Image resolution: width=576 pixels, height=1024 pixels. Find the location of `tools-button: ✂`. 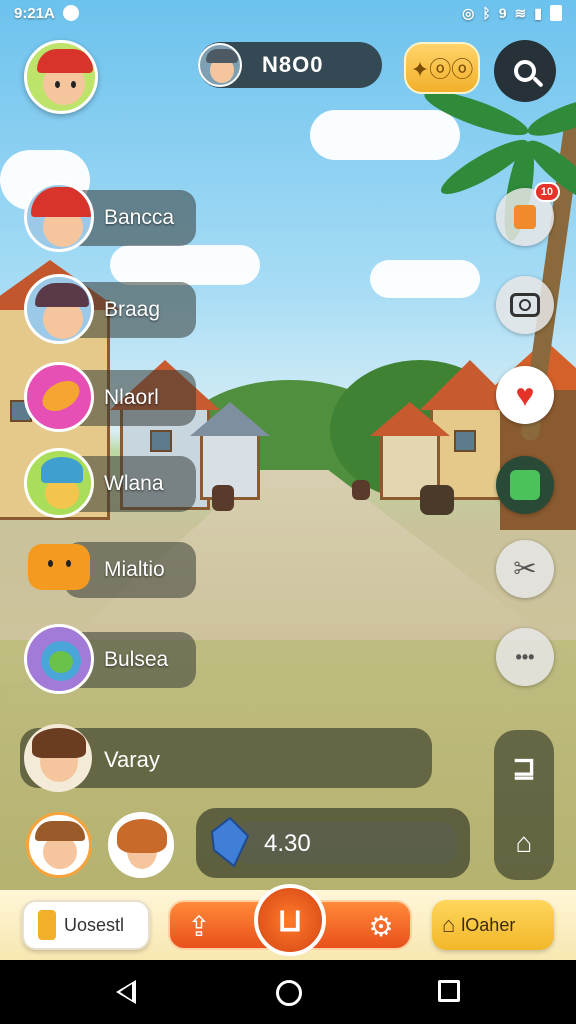

tools-button: ✂ is located at coordinates (525, 569).